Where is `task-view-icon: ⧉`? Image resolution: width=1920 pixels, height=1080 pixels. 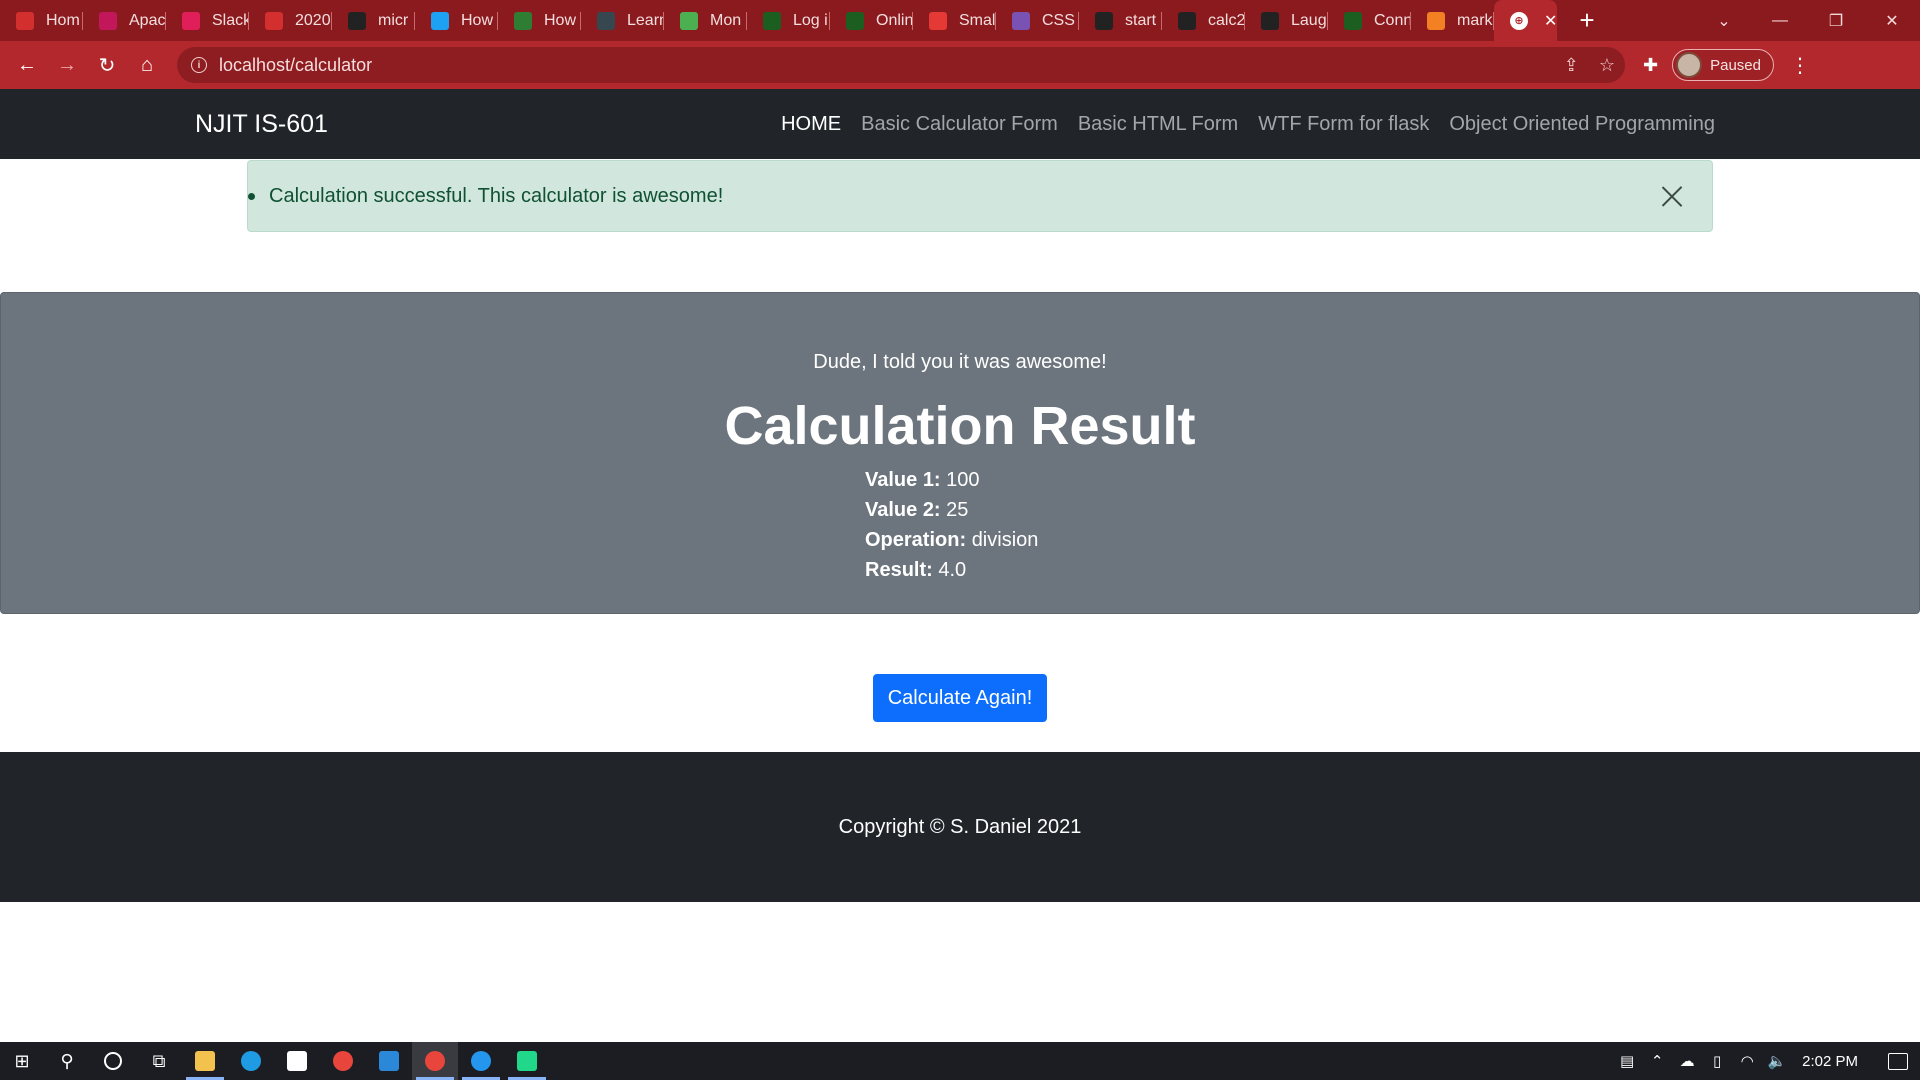
task-view-icon: ⧉ is located at coordinates (159, 1060).